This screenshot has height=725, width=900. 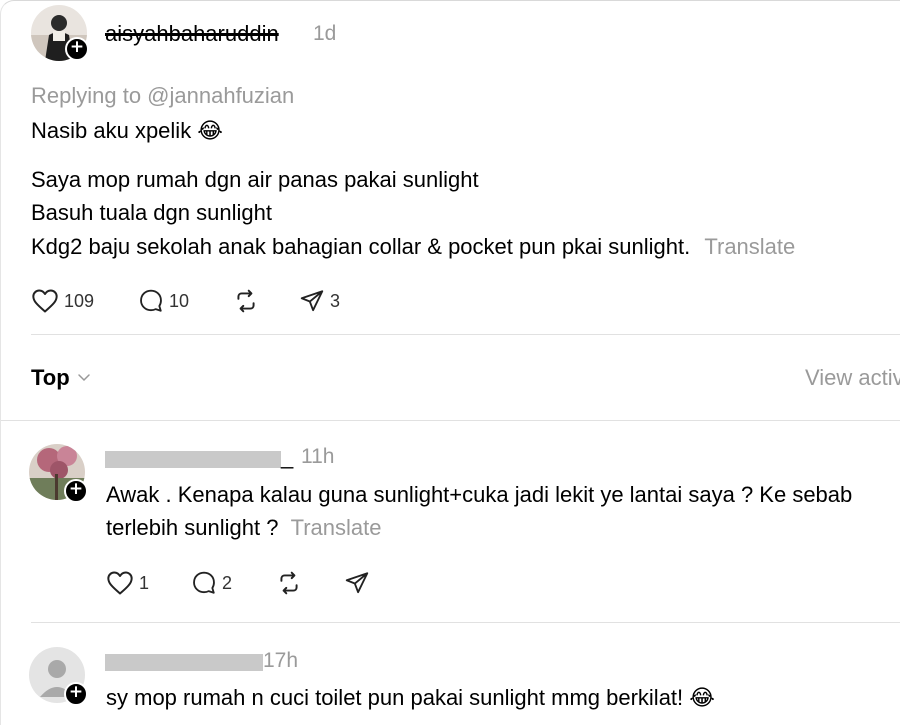 I want to click on reply-1-time: 11h, so click(x=318, y=456).